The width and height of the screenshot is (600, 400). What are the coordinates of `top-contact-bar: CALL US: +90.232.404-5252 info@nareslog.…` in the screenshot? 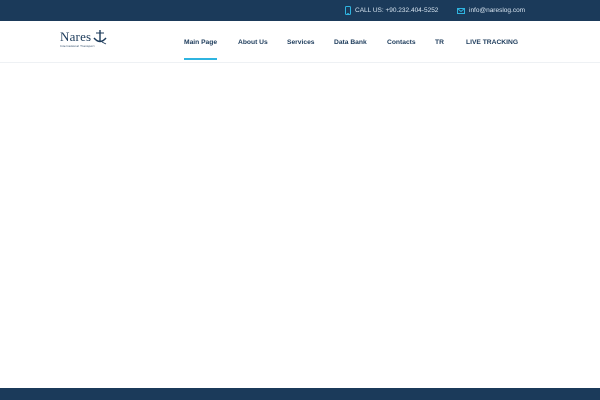 It's located at (300, 10).